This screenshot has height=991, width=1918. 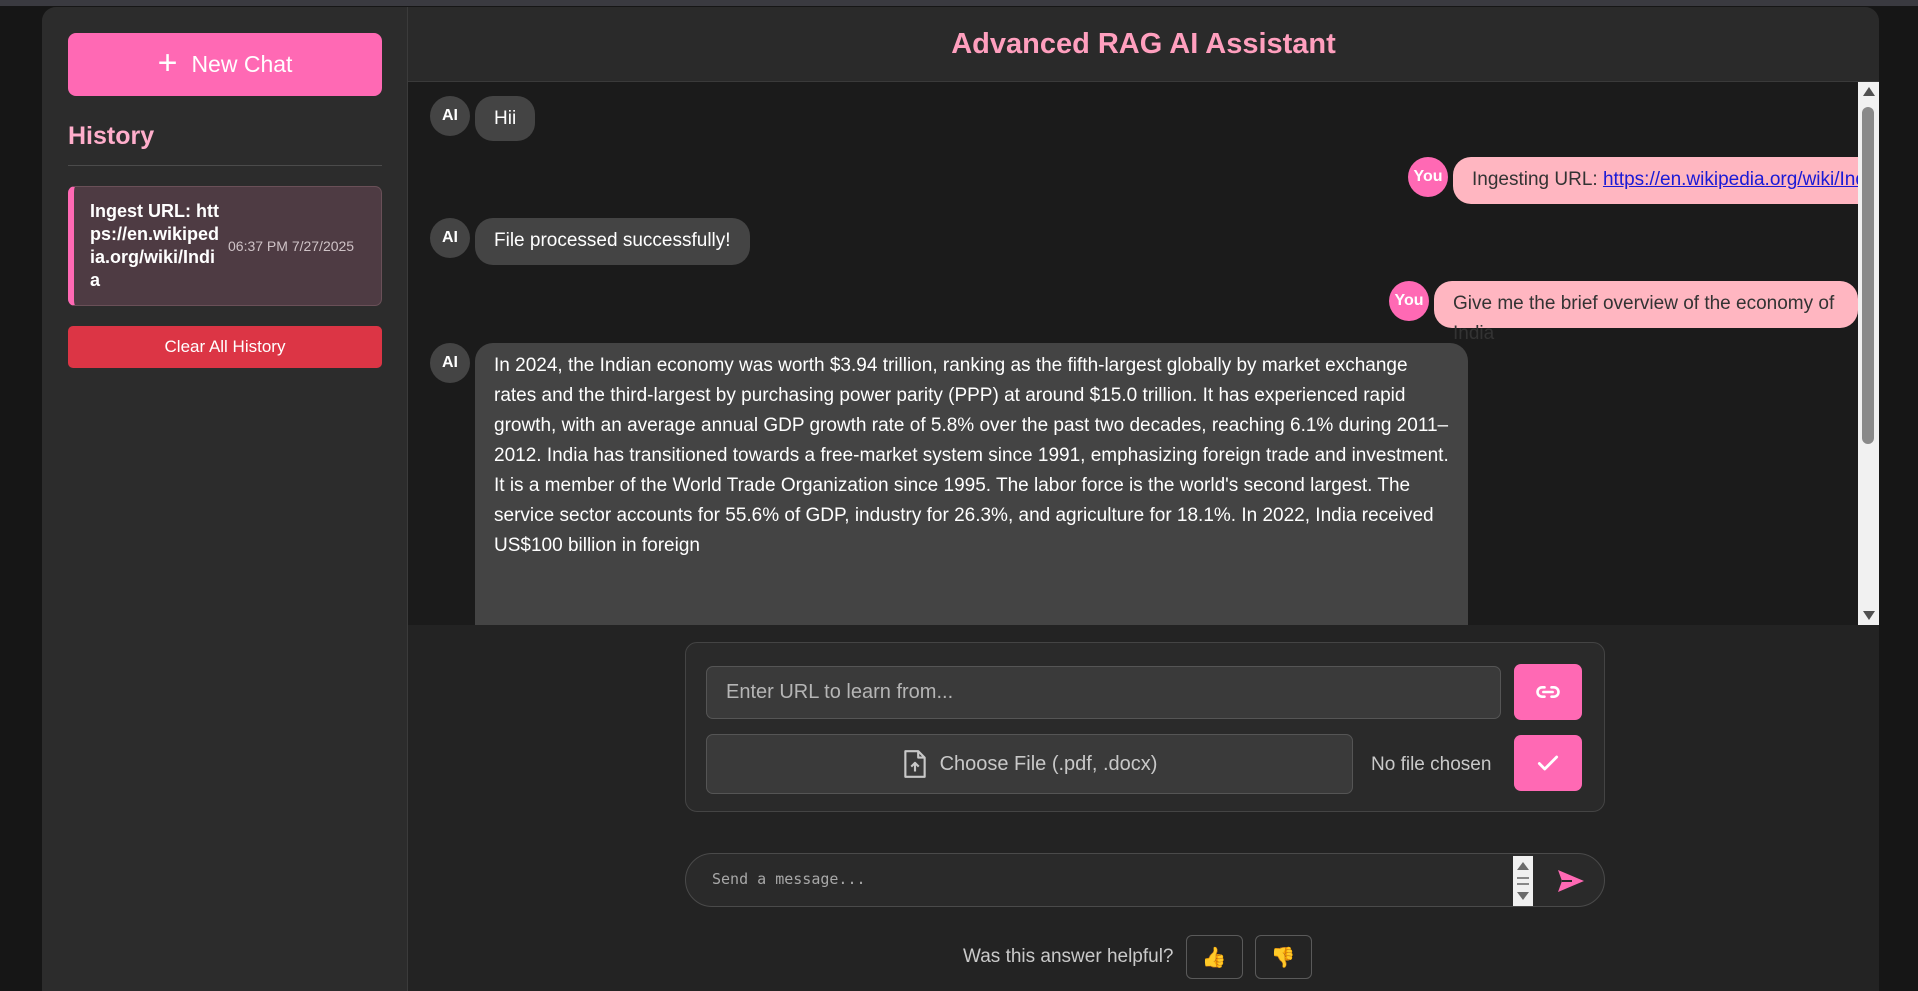 I want to click on choose-file-button: Choose File (.pdf, .docx), so click(x=1029, y=764).